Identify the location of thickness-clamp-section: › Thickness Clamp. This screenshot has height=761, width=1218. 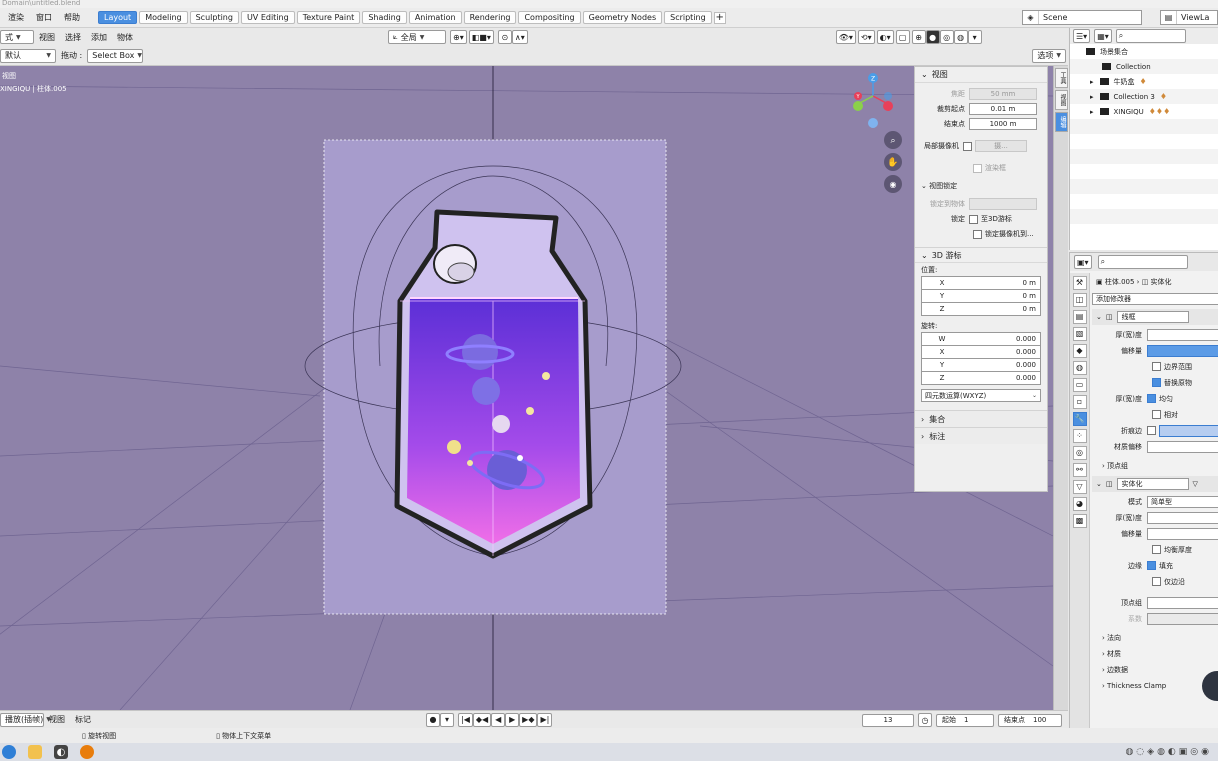
(1155, 685).